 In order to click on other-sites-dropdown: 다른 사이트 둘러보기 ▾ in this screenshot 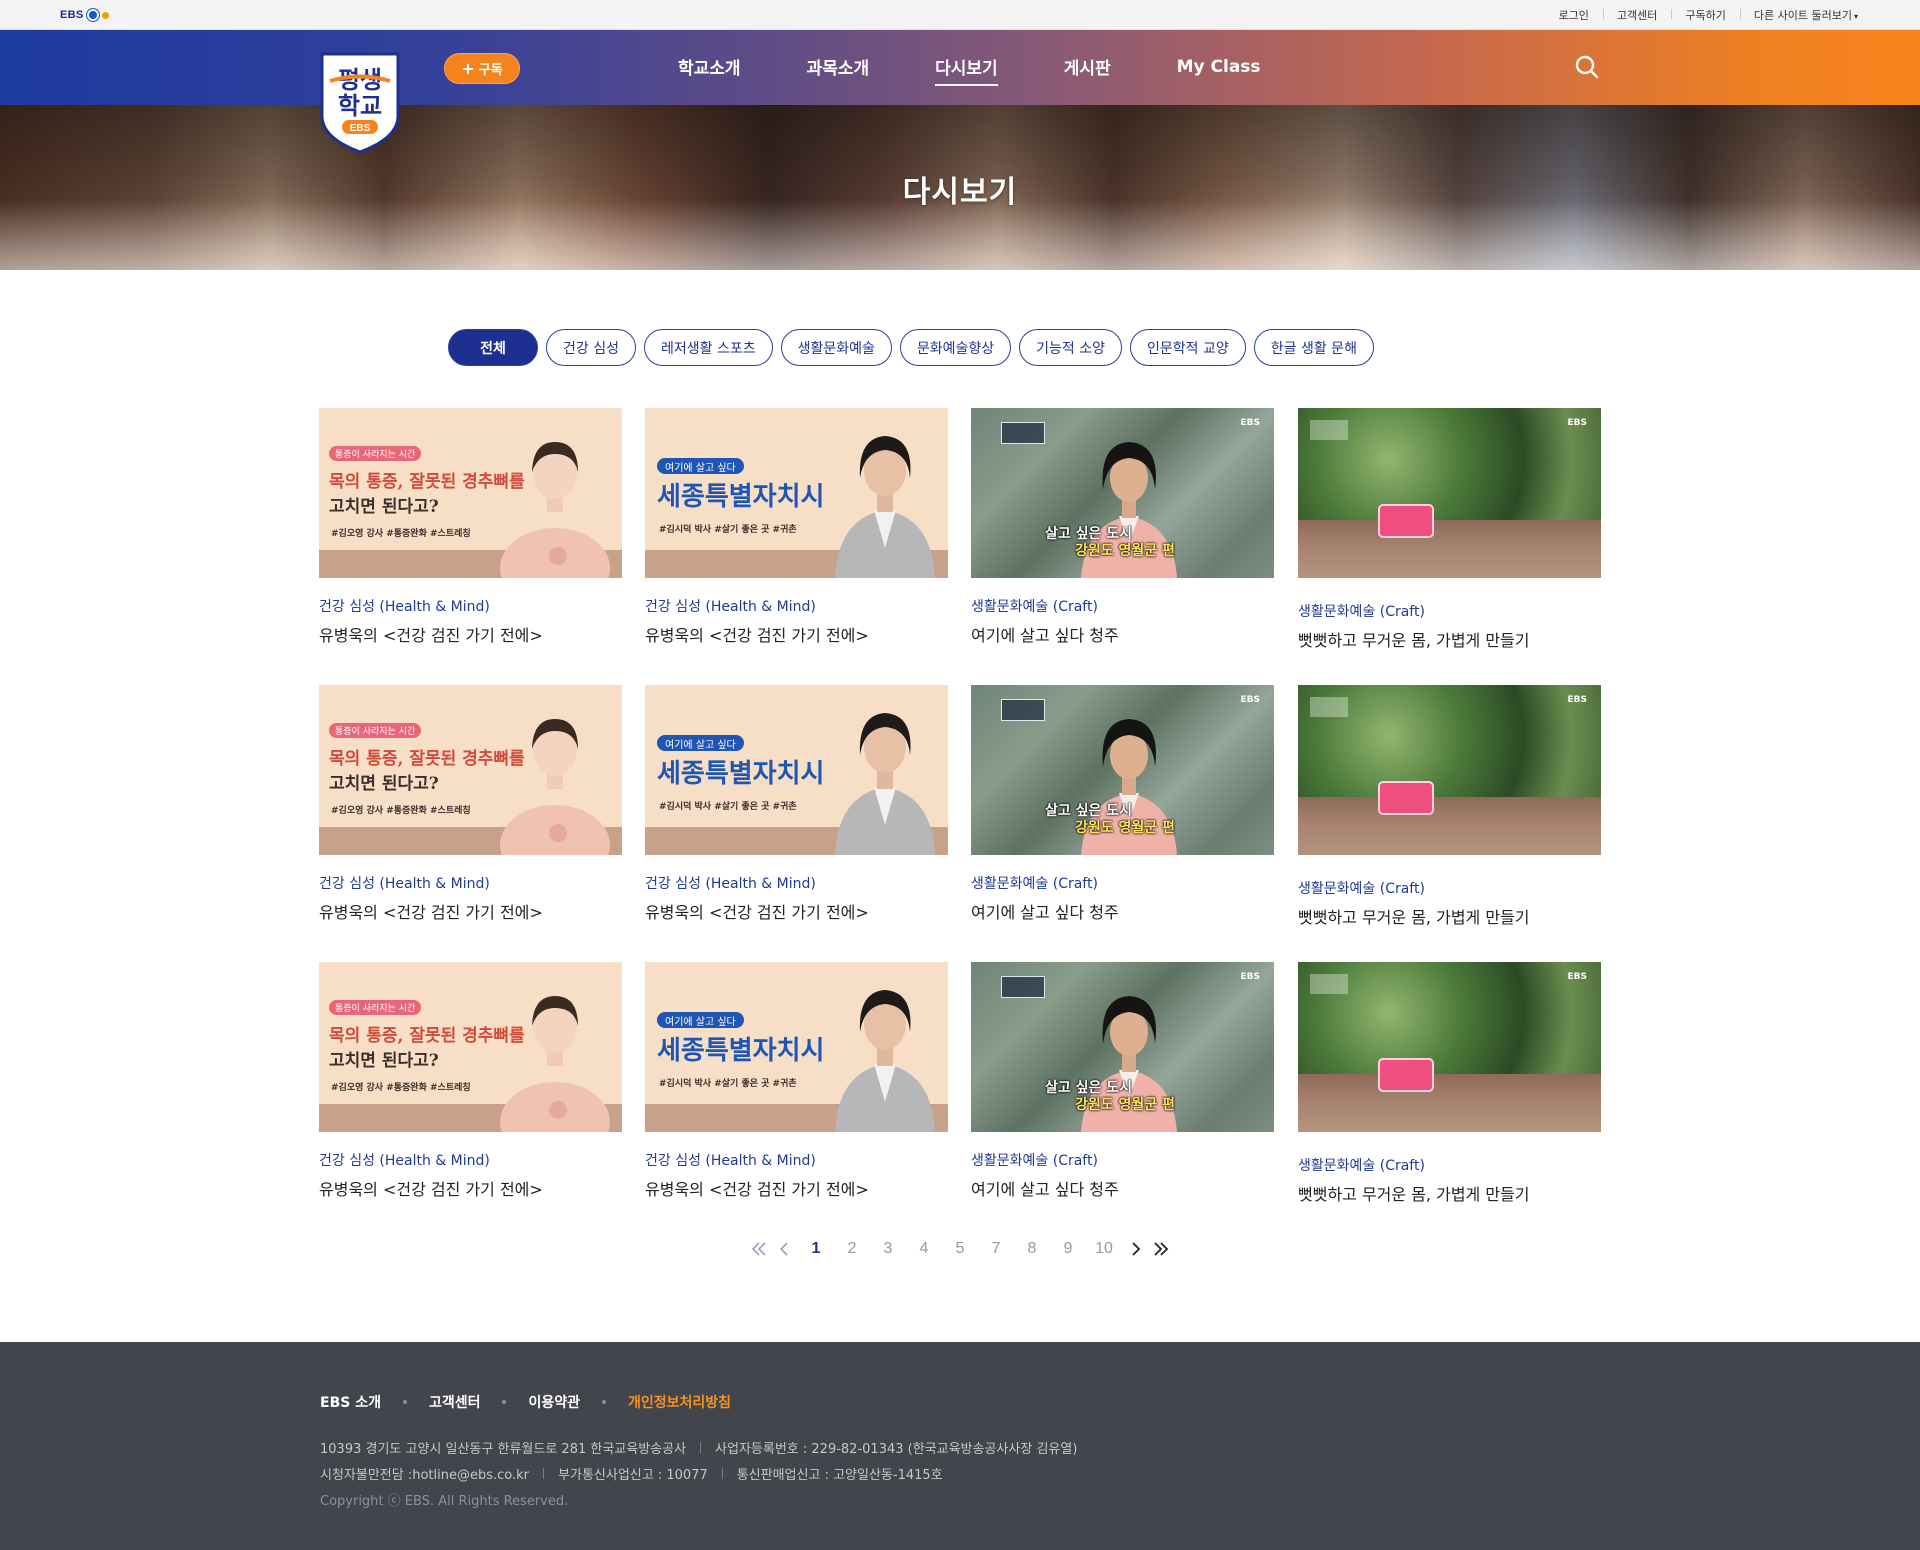, I will do `click(1798, 15)`.